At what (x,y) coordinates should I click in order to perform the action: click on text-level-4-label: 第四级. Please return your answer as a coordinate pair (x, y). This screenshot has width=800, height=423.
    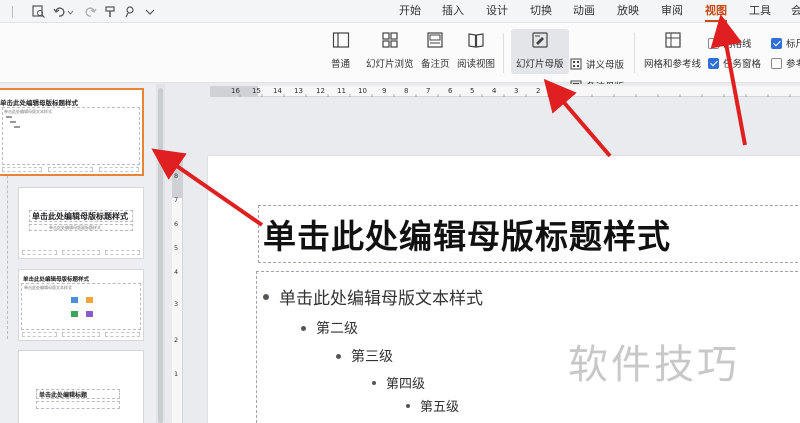
    Looking at the image, I should click on (406, 384).